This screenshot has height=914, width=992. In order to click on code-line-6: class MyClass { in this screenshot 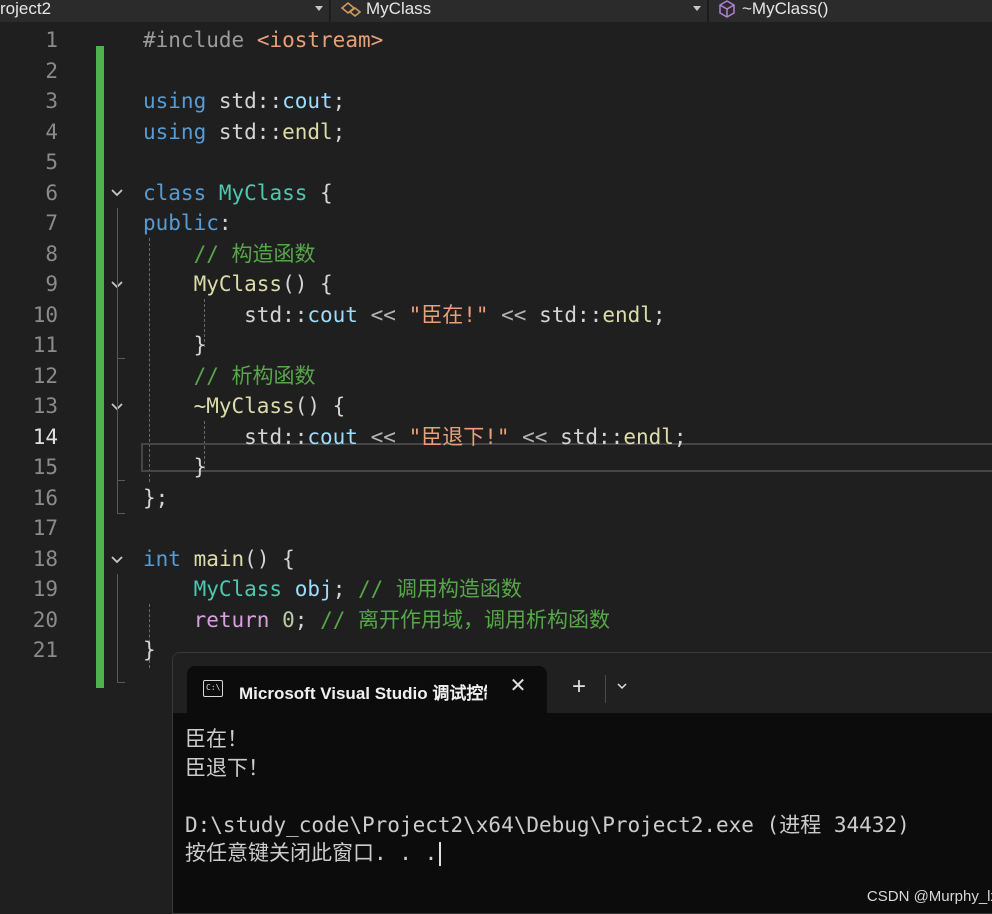, I will do `click(238, 193)`.